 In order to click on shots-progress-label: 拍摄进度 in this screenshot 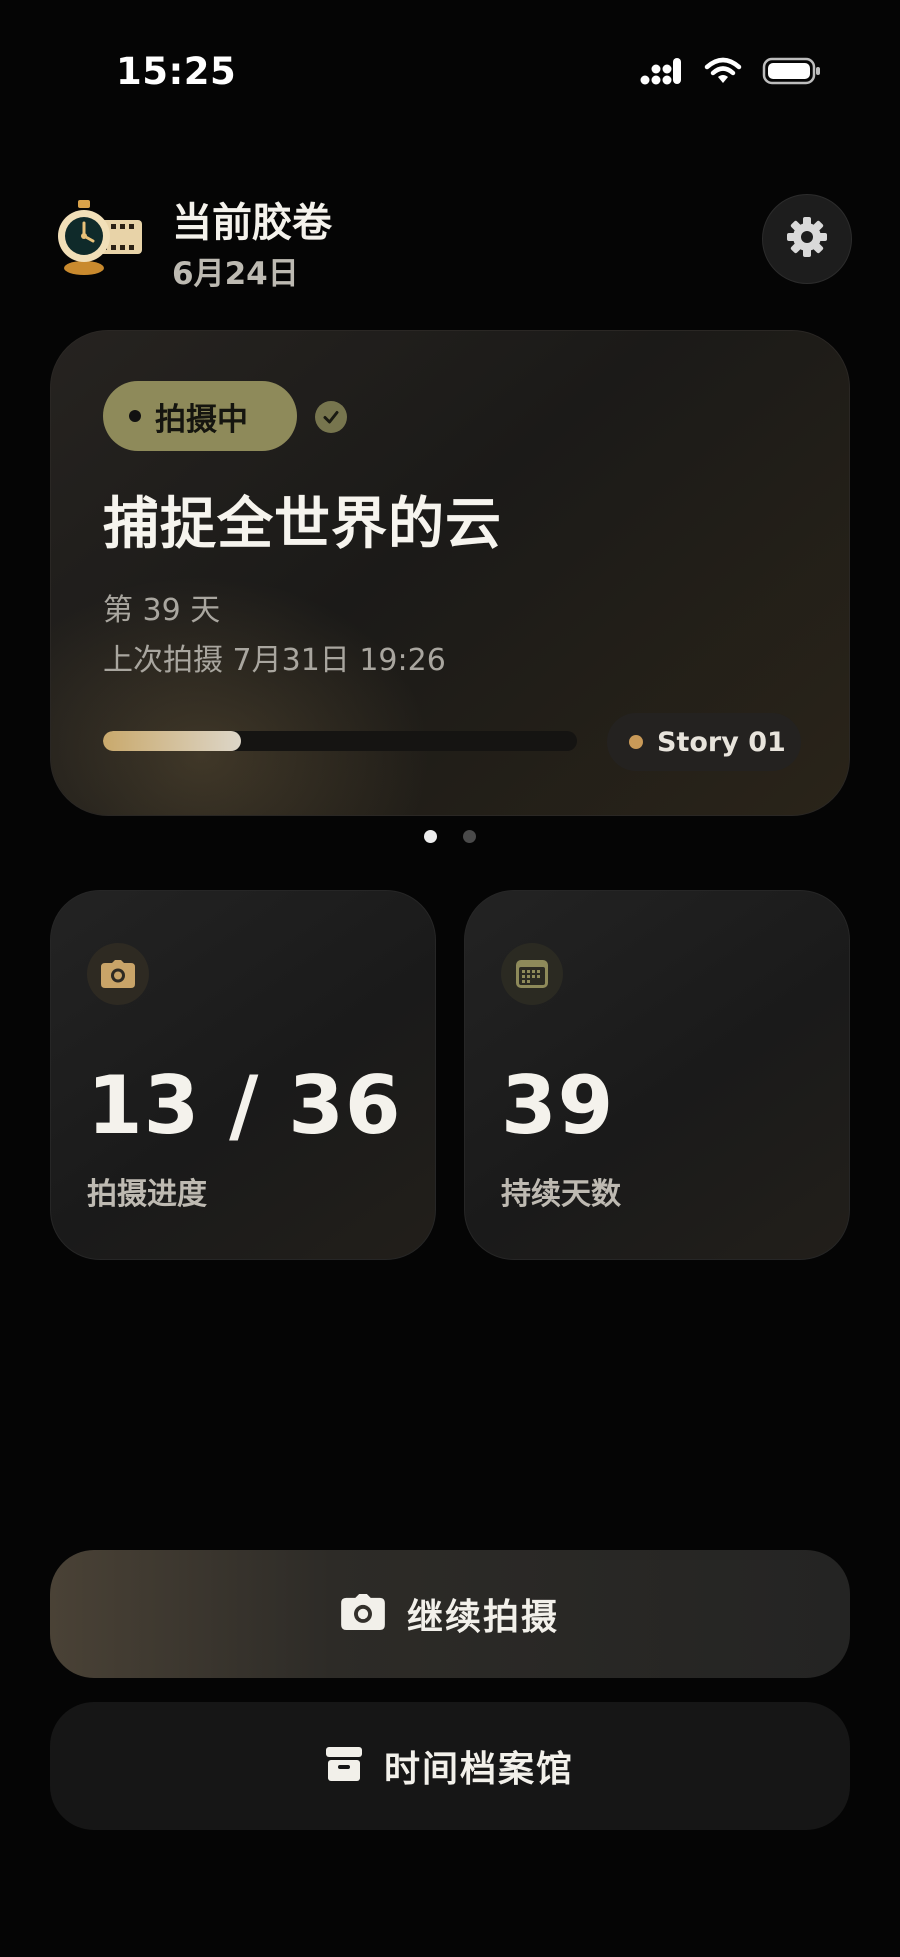, I will do `click(147, 1194)`.